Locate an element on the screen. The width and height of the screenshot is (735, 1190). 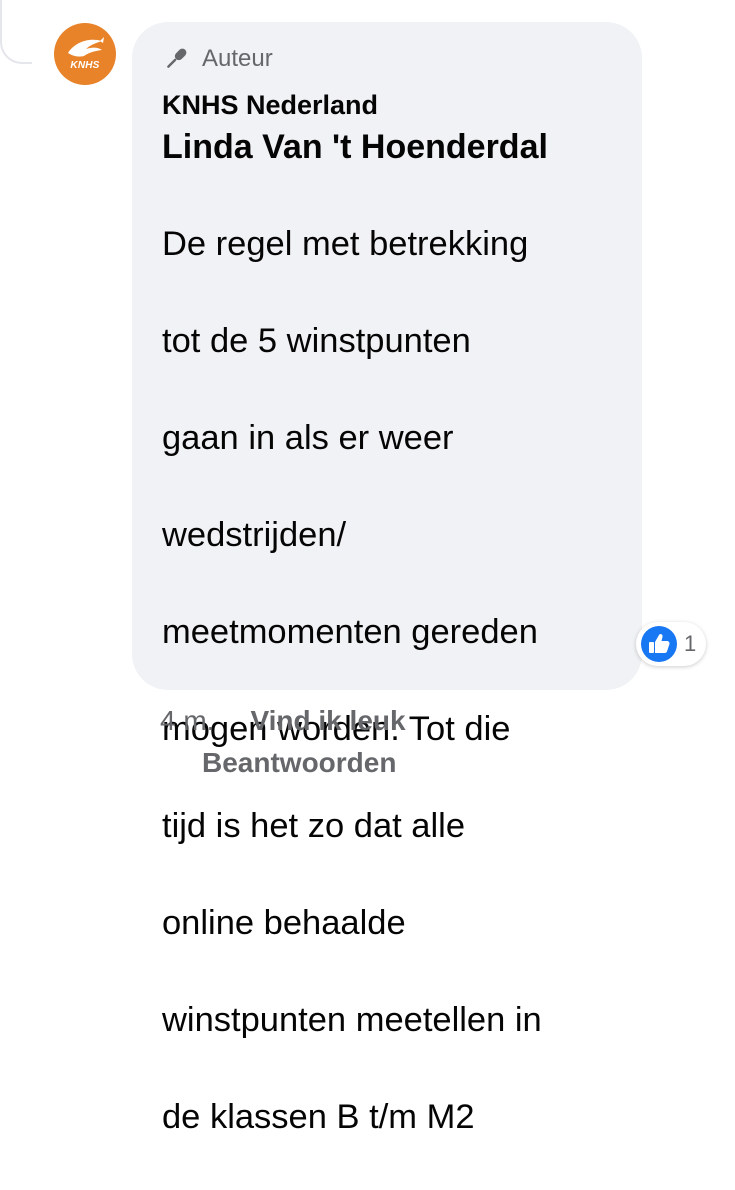
author-badge-label: Auteur is located at coordinates (237, 58).